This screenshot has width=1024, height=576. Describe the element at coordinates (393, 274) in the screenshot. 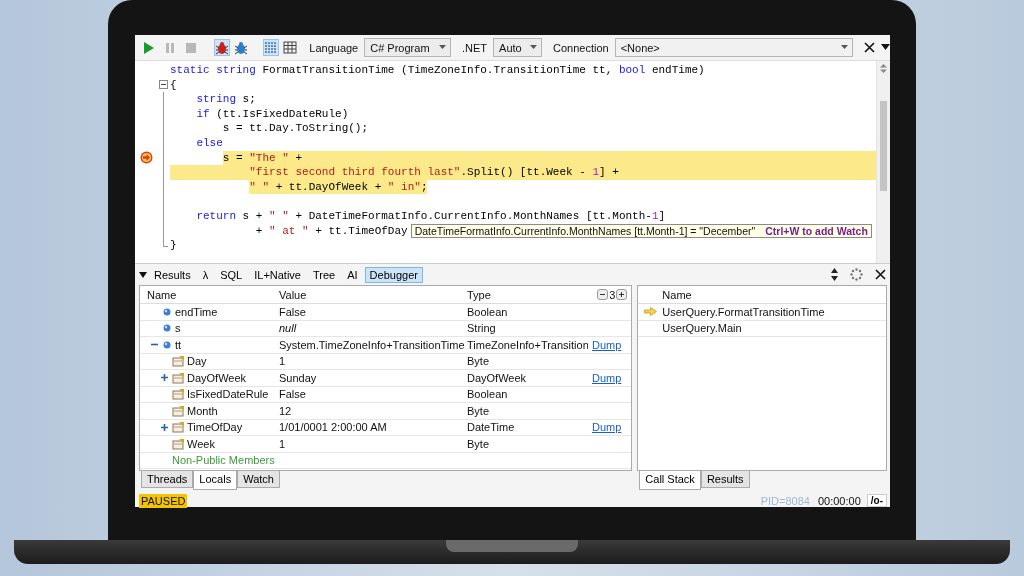

I see `output-tab: Debugger` at that location.